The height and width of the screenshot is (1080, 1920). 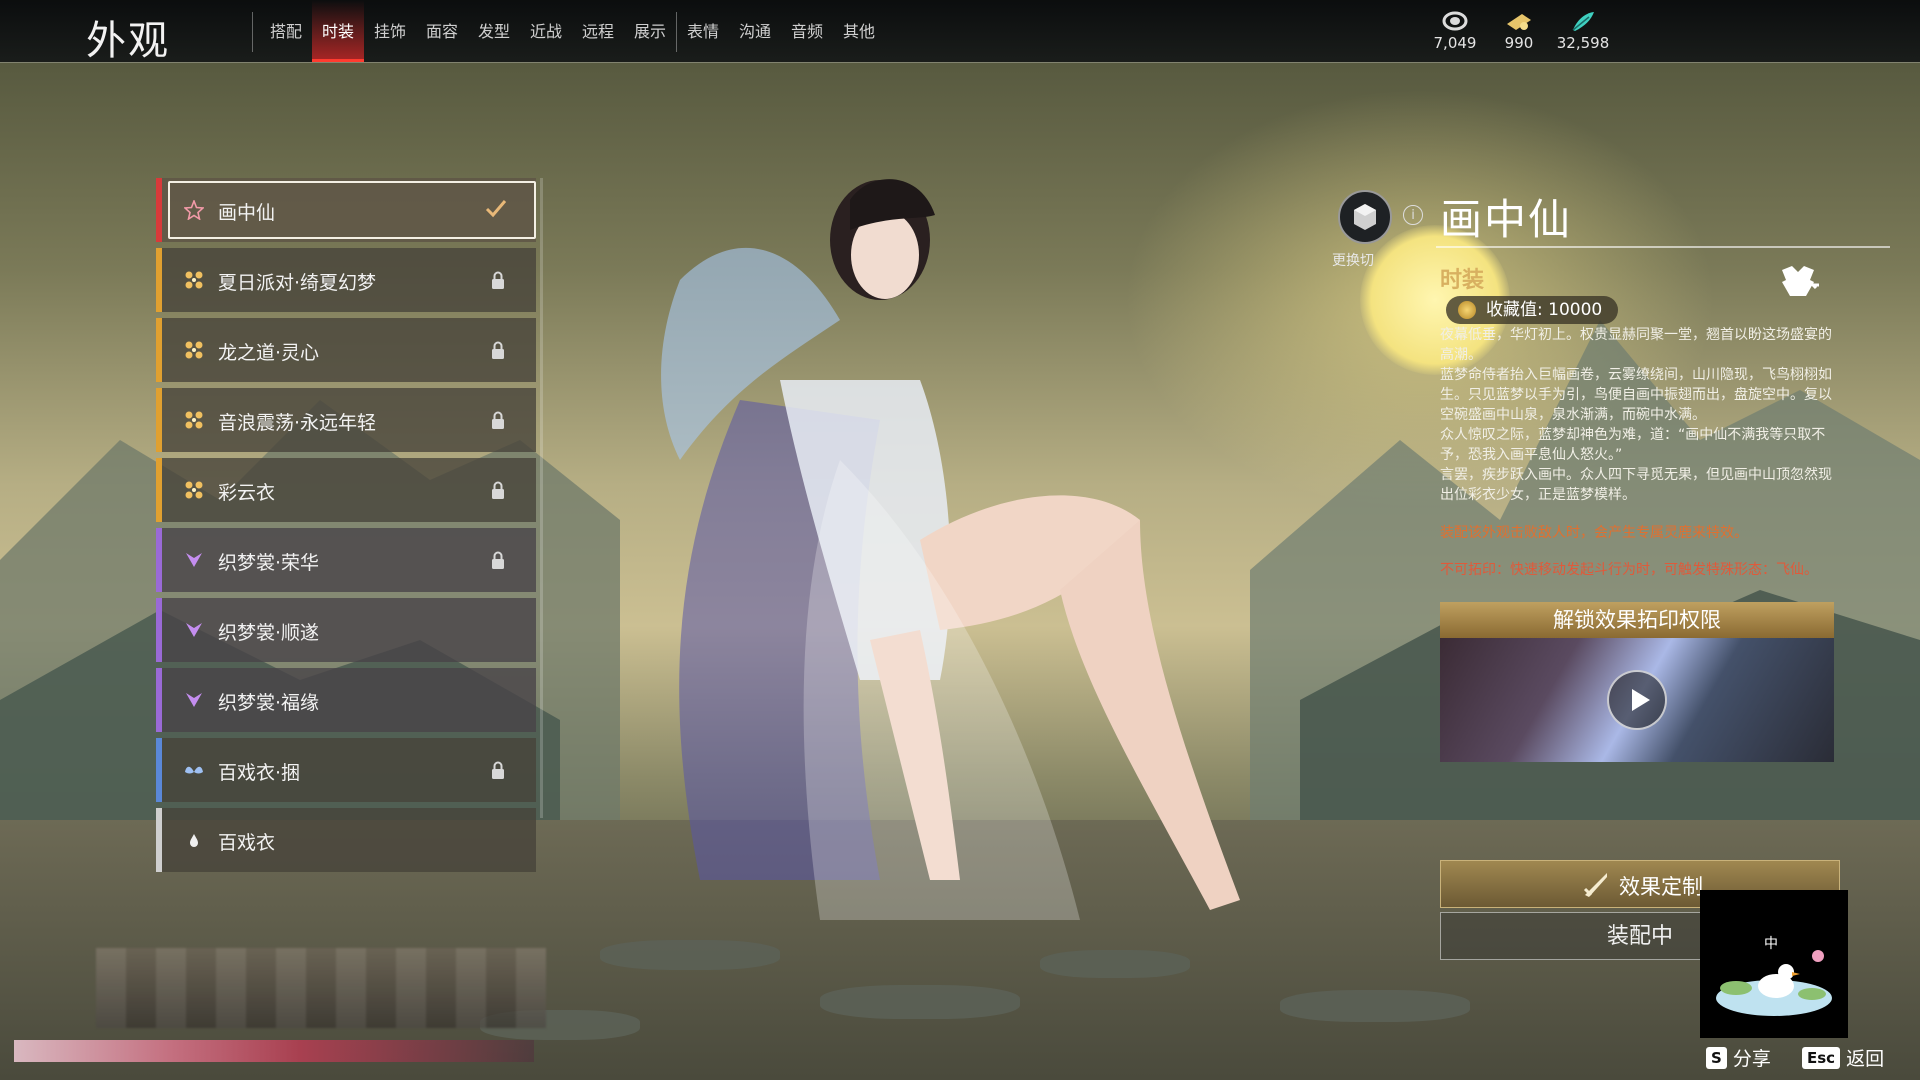 I want to click on swap-model-button, so click(x=1365, y=217).